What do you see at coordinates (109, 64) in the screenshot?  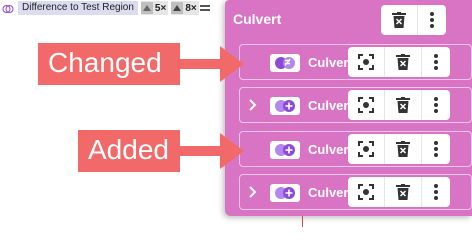 I see `callout-changed: Changed` at bounding box center [109, 64].